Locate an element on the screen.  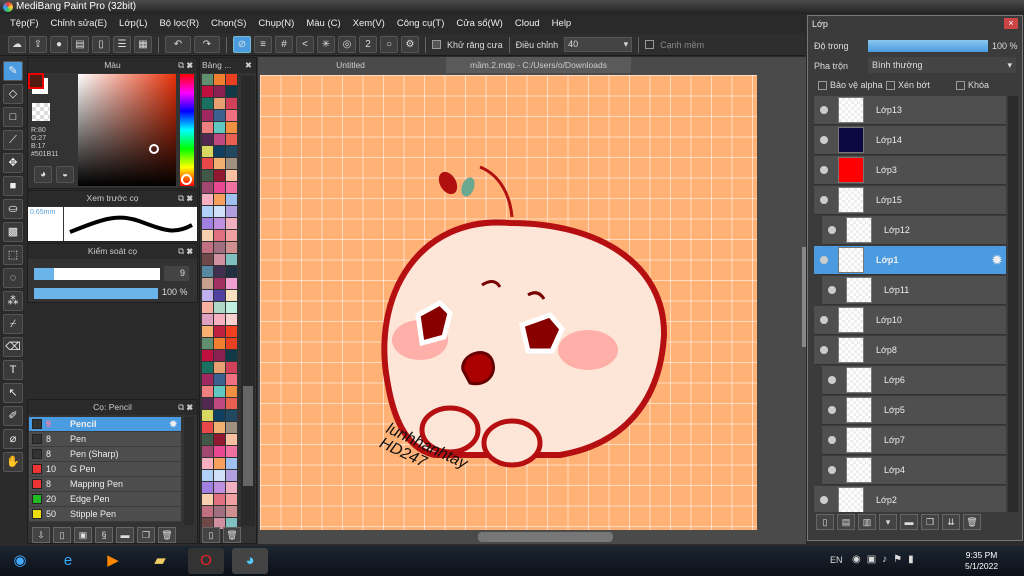
trash-icon: 🗑 is located at coordinates (232, 535).